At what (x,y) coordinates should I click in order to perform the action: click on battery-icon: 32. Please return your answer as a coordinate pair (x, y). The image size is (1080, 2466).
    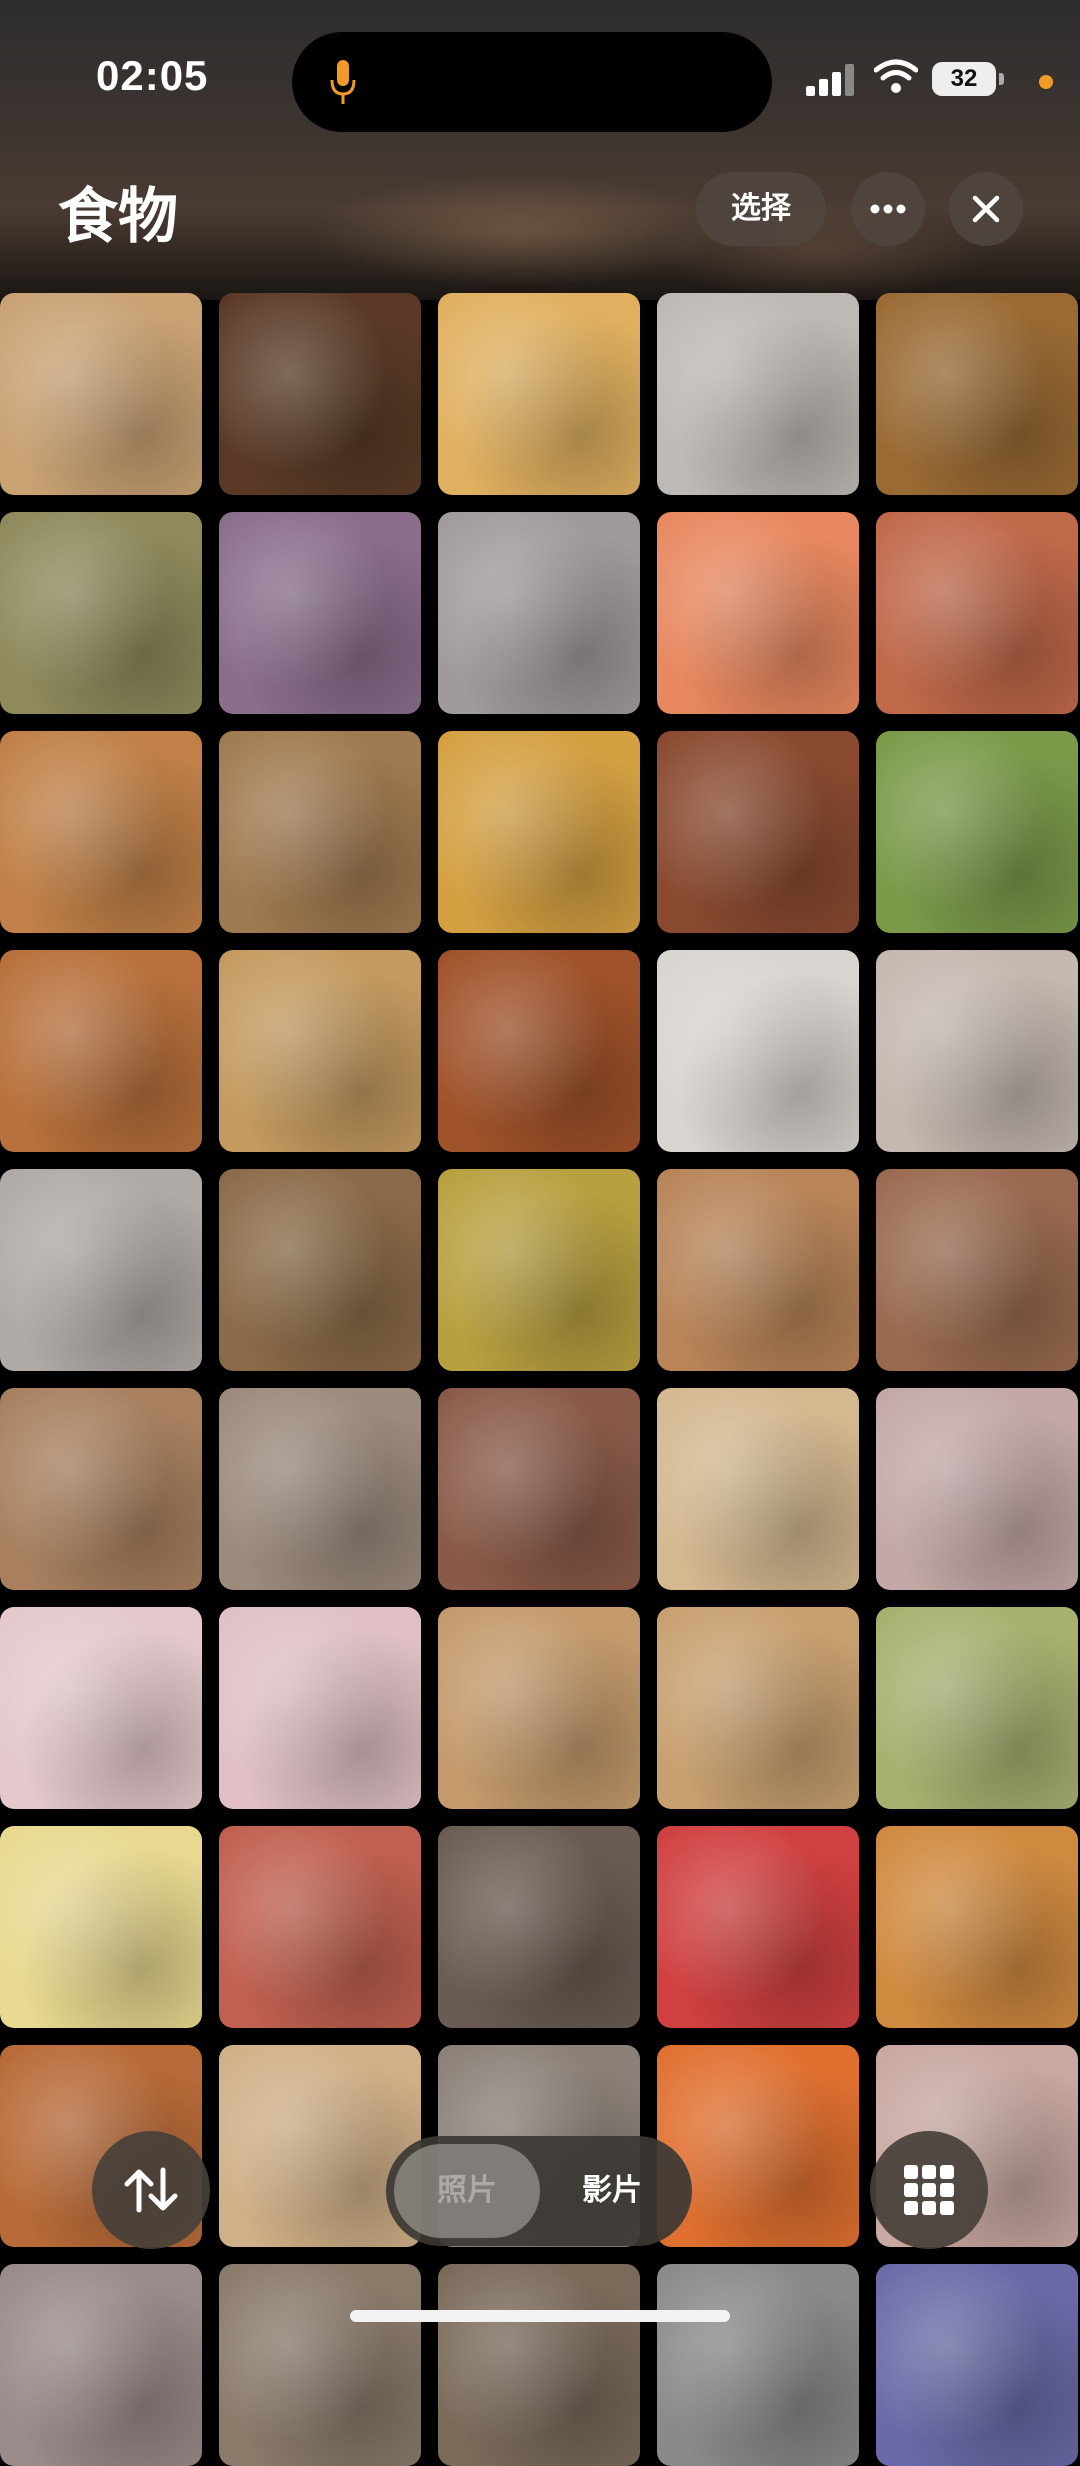
    Looking at the image, I should click on (968, 79).